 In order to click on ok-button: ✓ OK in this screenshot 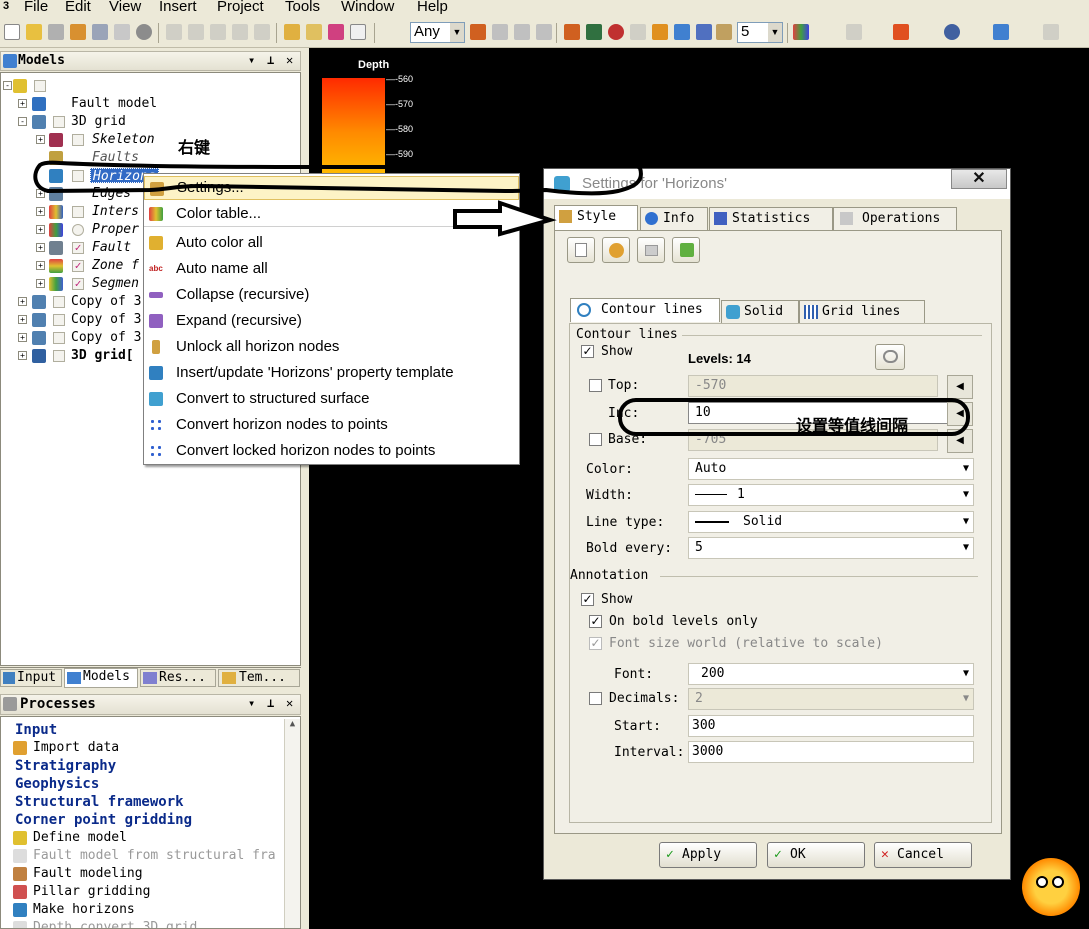, I will do `click(816, 855)`.